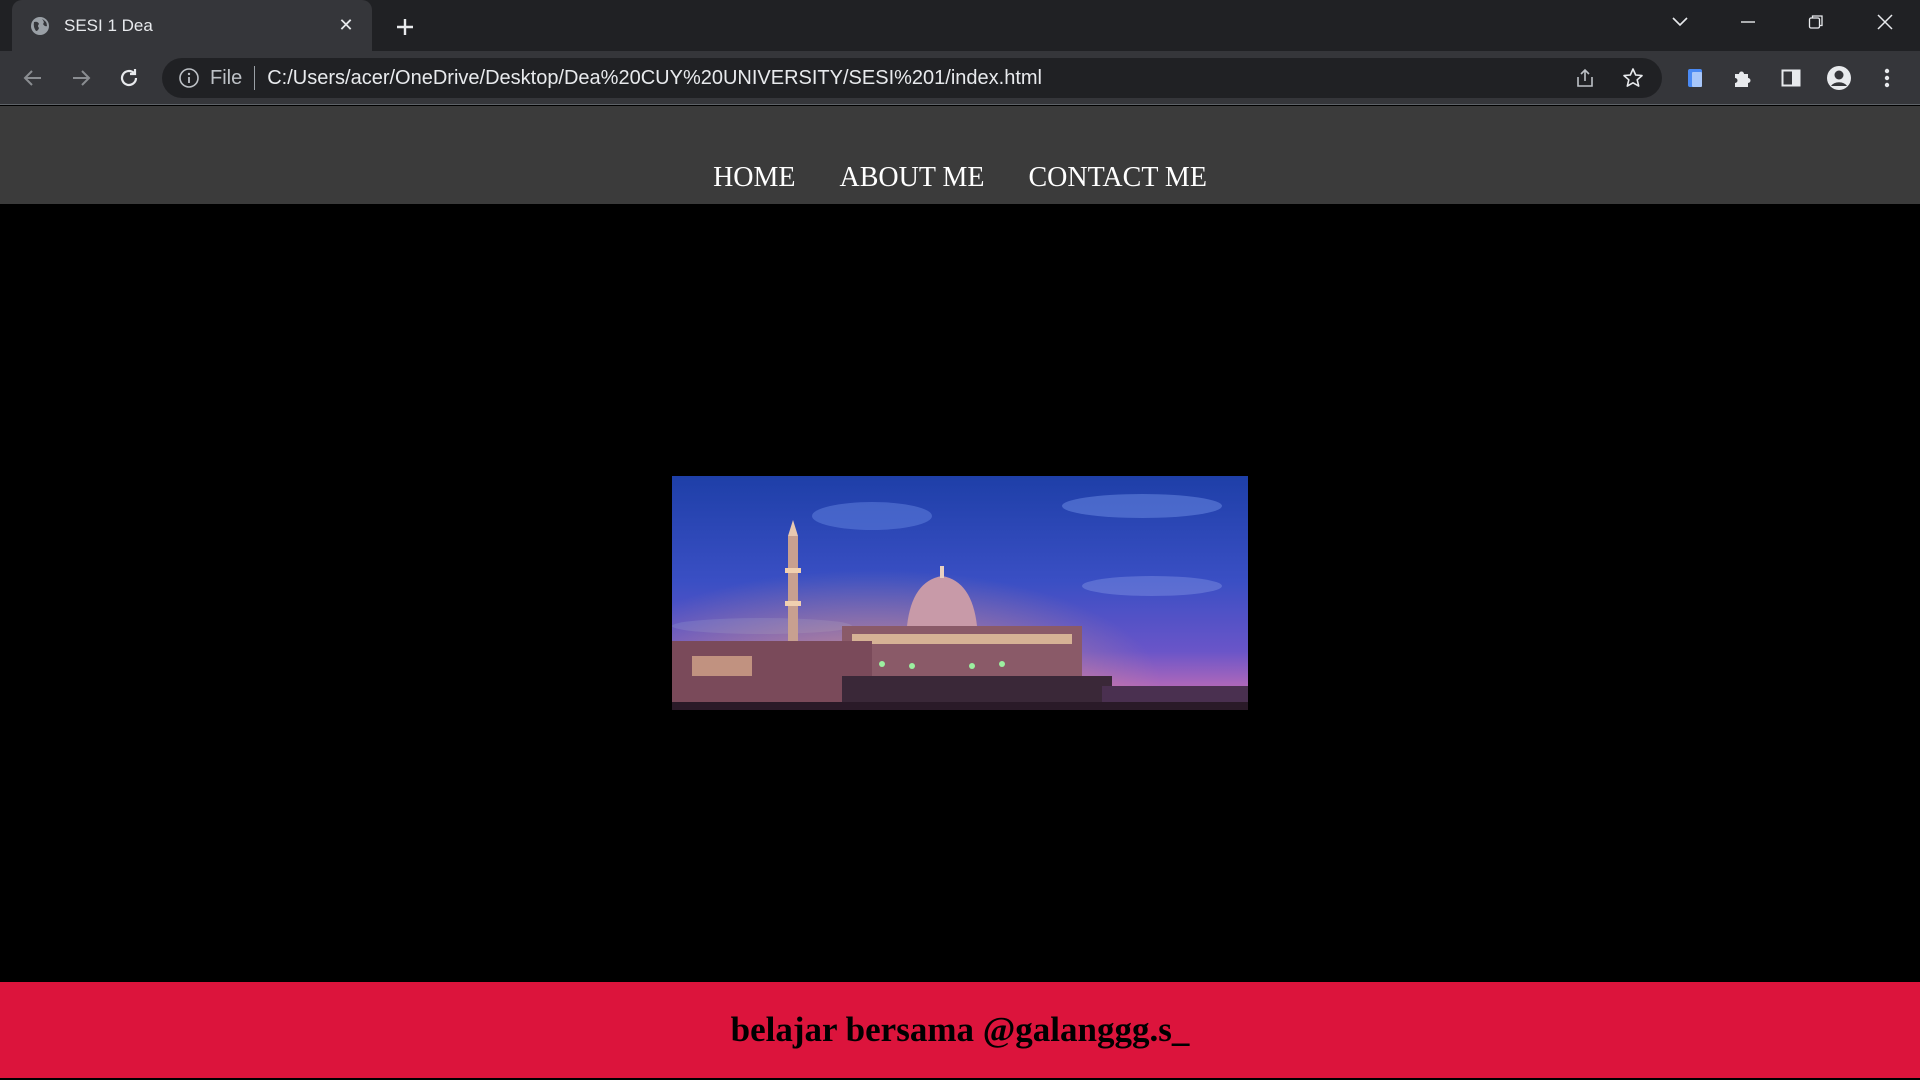 The image size is (1920, 1080). I want to click on footer-text: belajar bersama @galanggg.s_, so click(960, 1029).